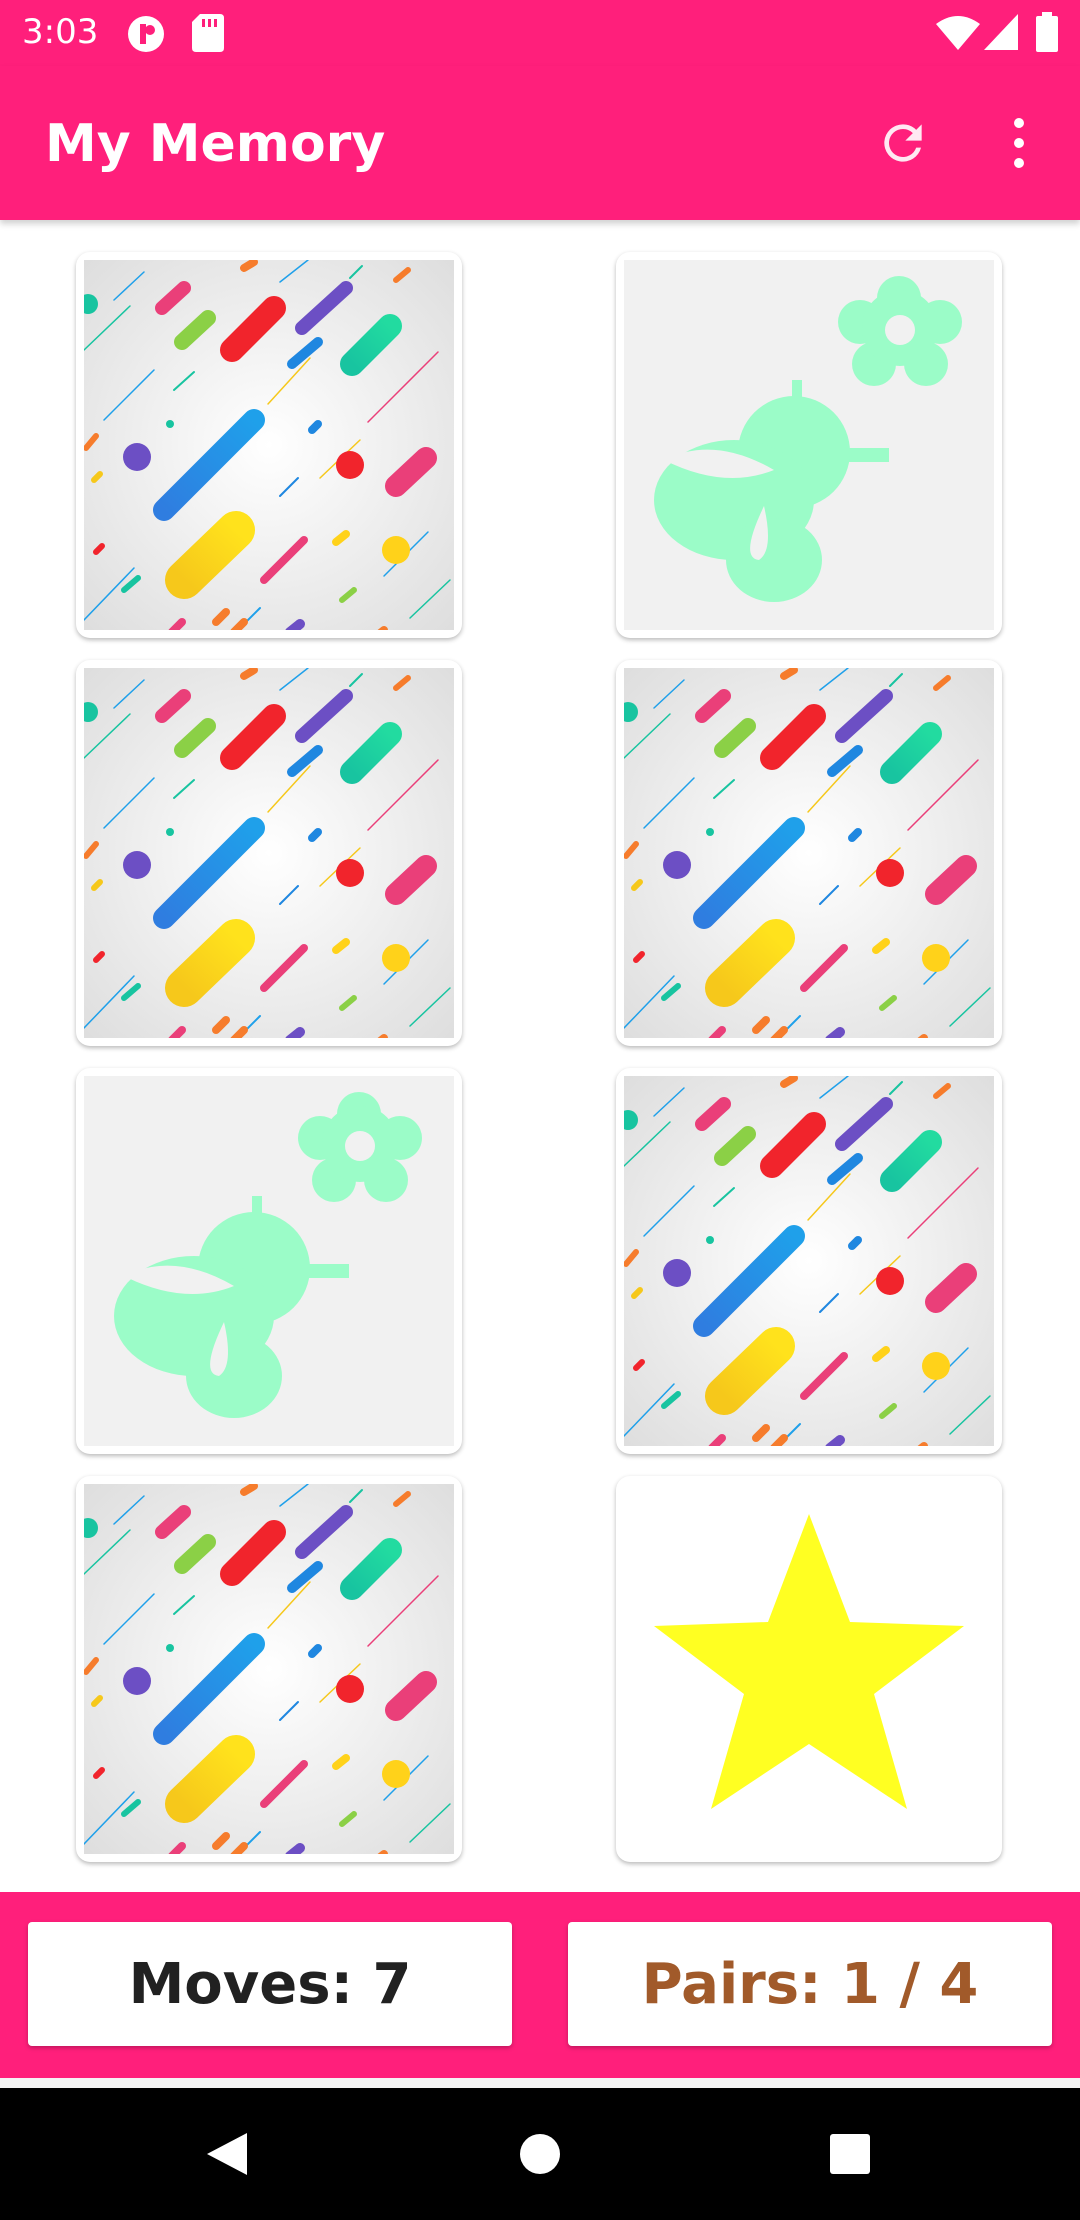 This screenshot has width=1080, height=2220. What do you see at coordinates (540, 2083) in the screenshot?
I see `divider` at bounding box center [540, 2083].